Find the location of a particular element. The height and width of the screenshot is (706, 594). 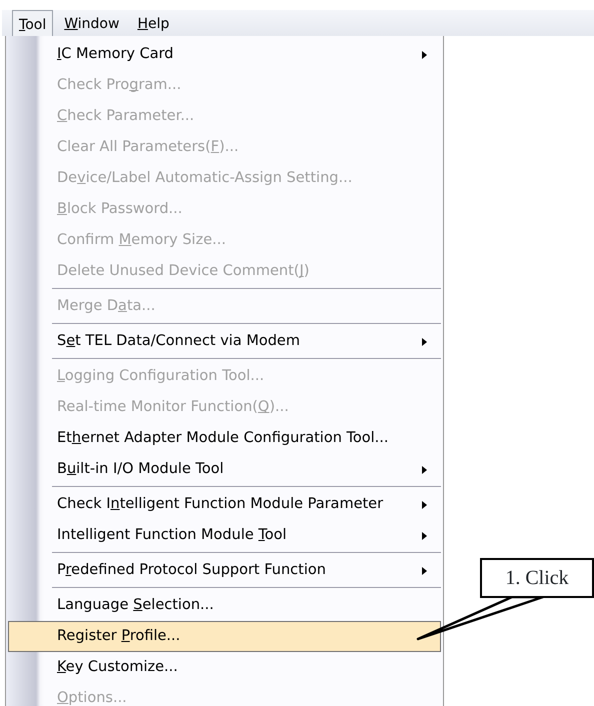

menu-item: Set TEL Data/Connect via Modem is located at coordinates (224, 341).